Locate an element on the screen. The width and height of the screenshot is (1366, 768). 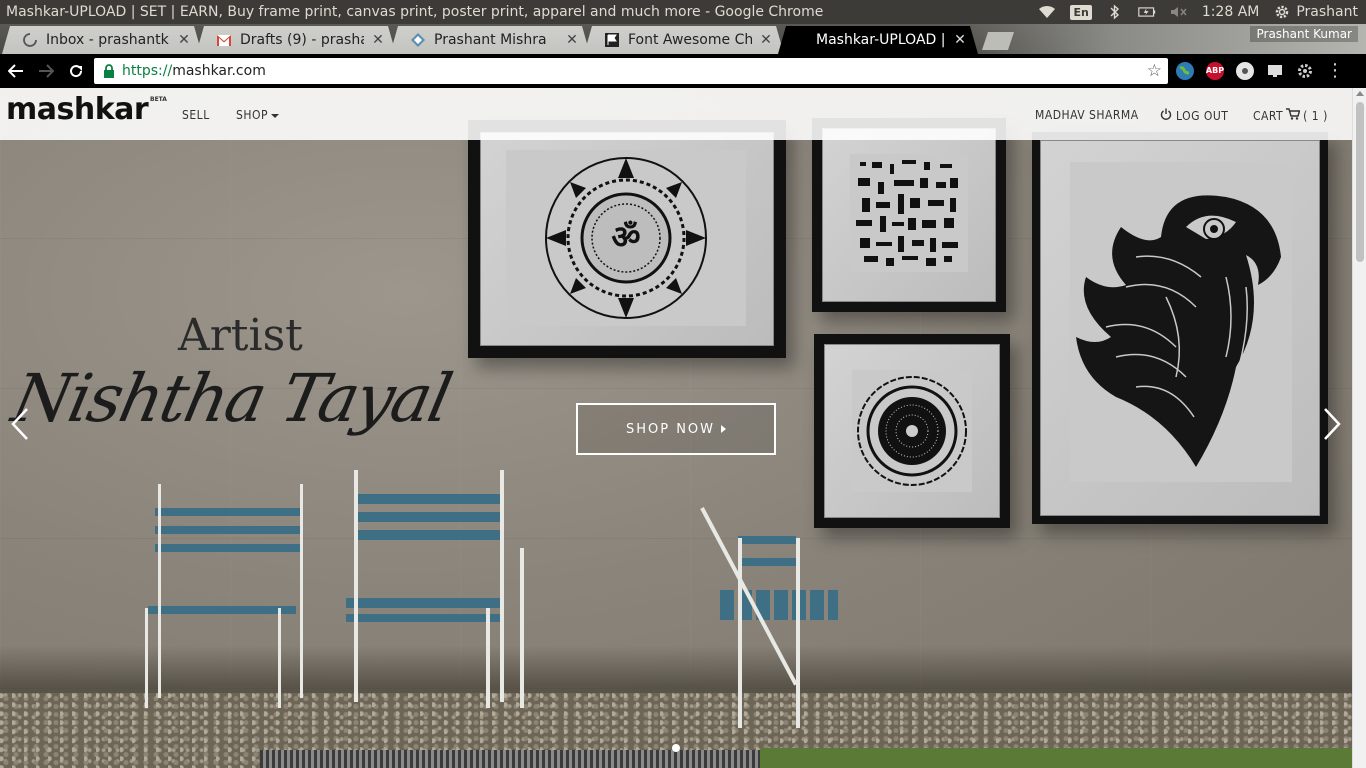
url-scheme: https:// is located at coordinates (147, 71).